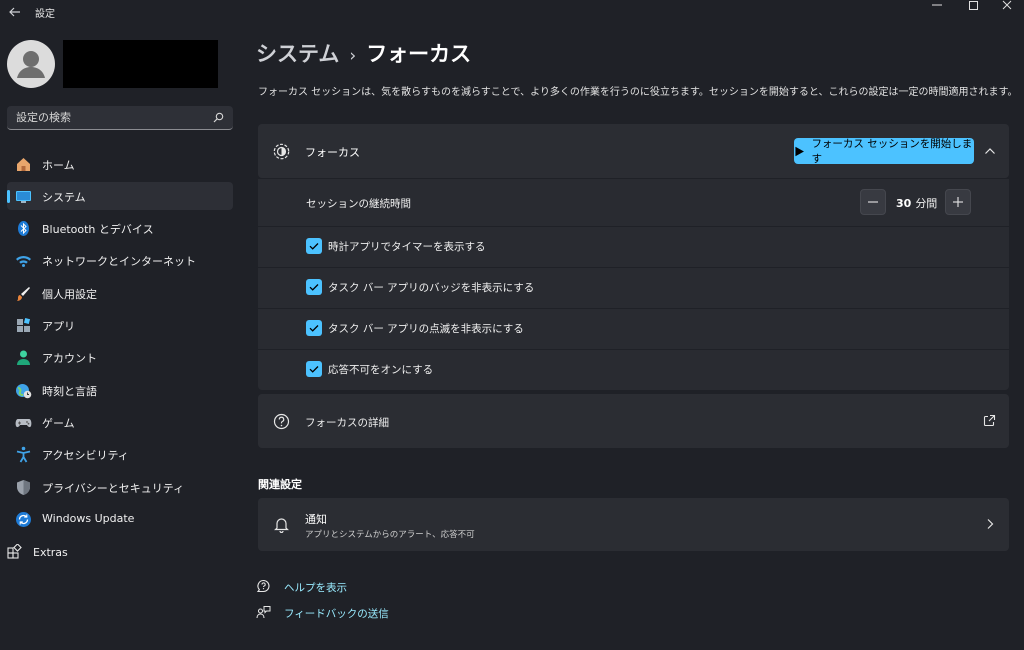 The image size is (1024, 650). I want to click on sidebar-item-gaming: ゲーム, so click(120, 422).